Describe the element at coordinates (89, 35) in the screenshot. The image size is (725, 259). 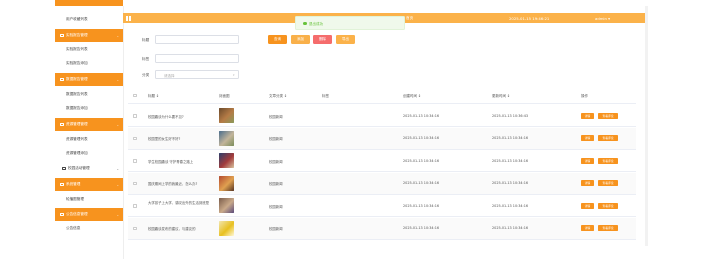
I see `sidebar-group-1: 实验报告管理 ⌄` at that location.